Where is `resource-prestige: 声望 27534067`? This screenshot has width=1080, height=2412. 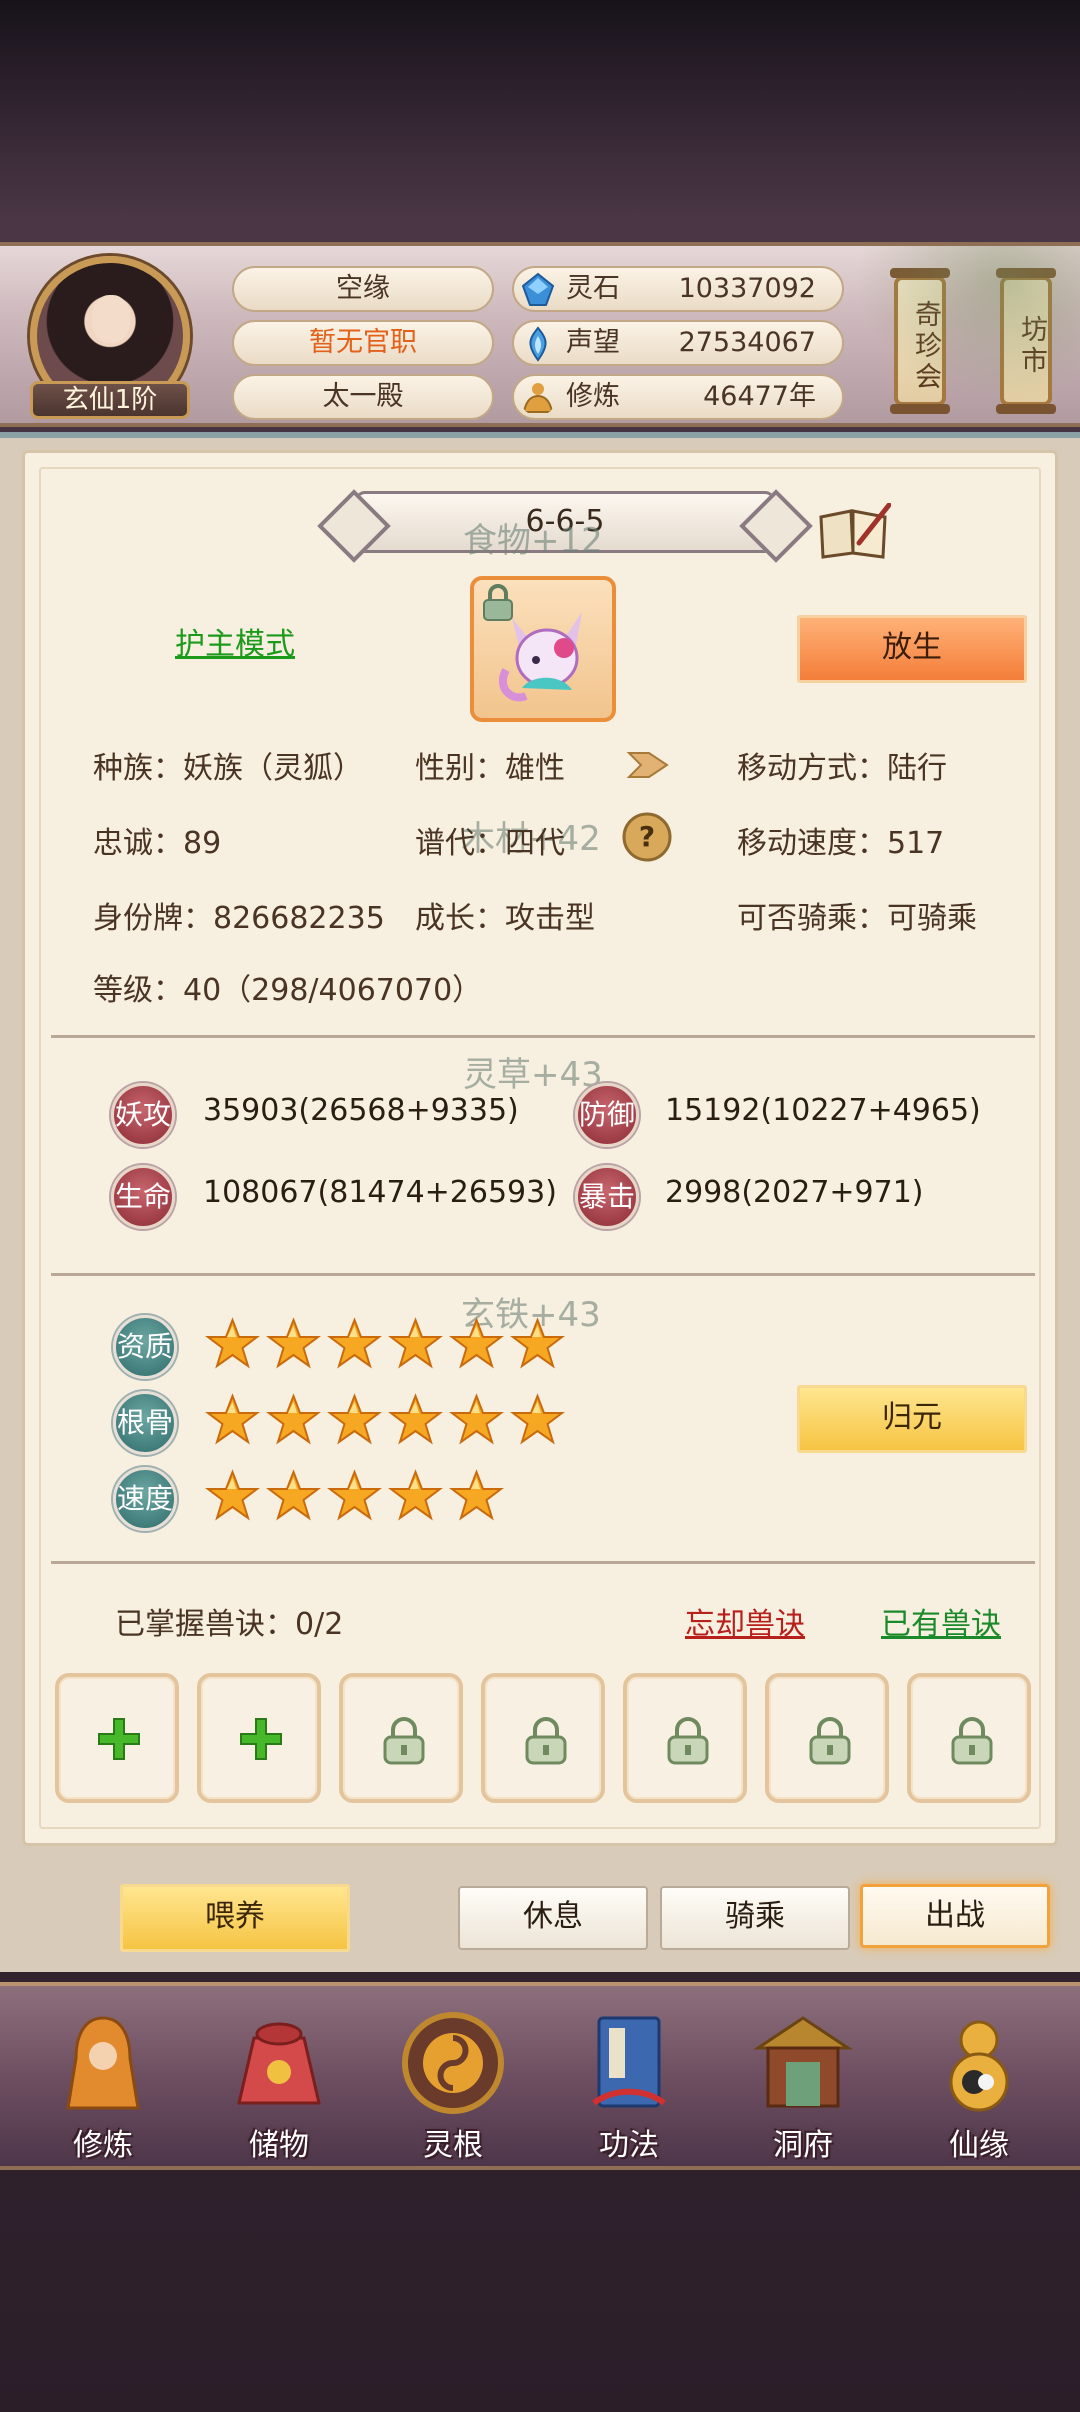
resource-prestige: 声望 27534067 is located at coordinates (678, 343).